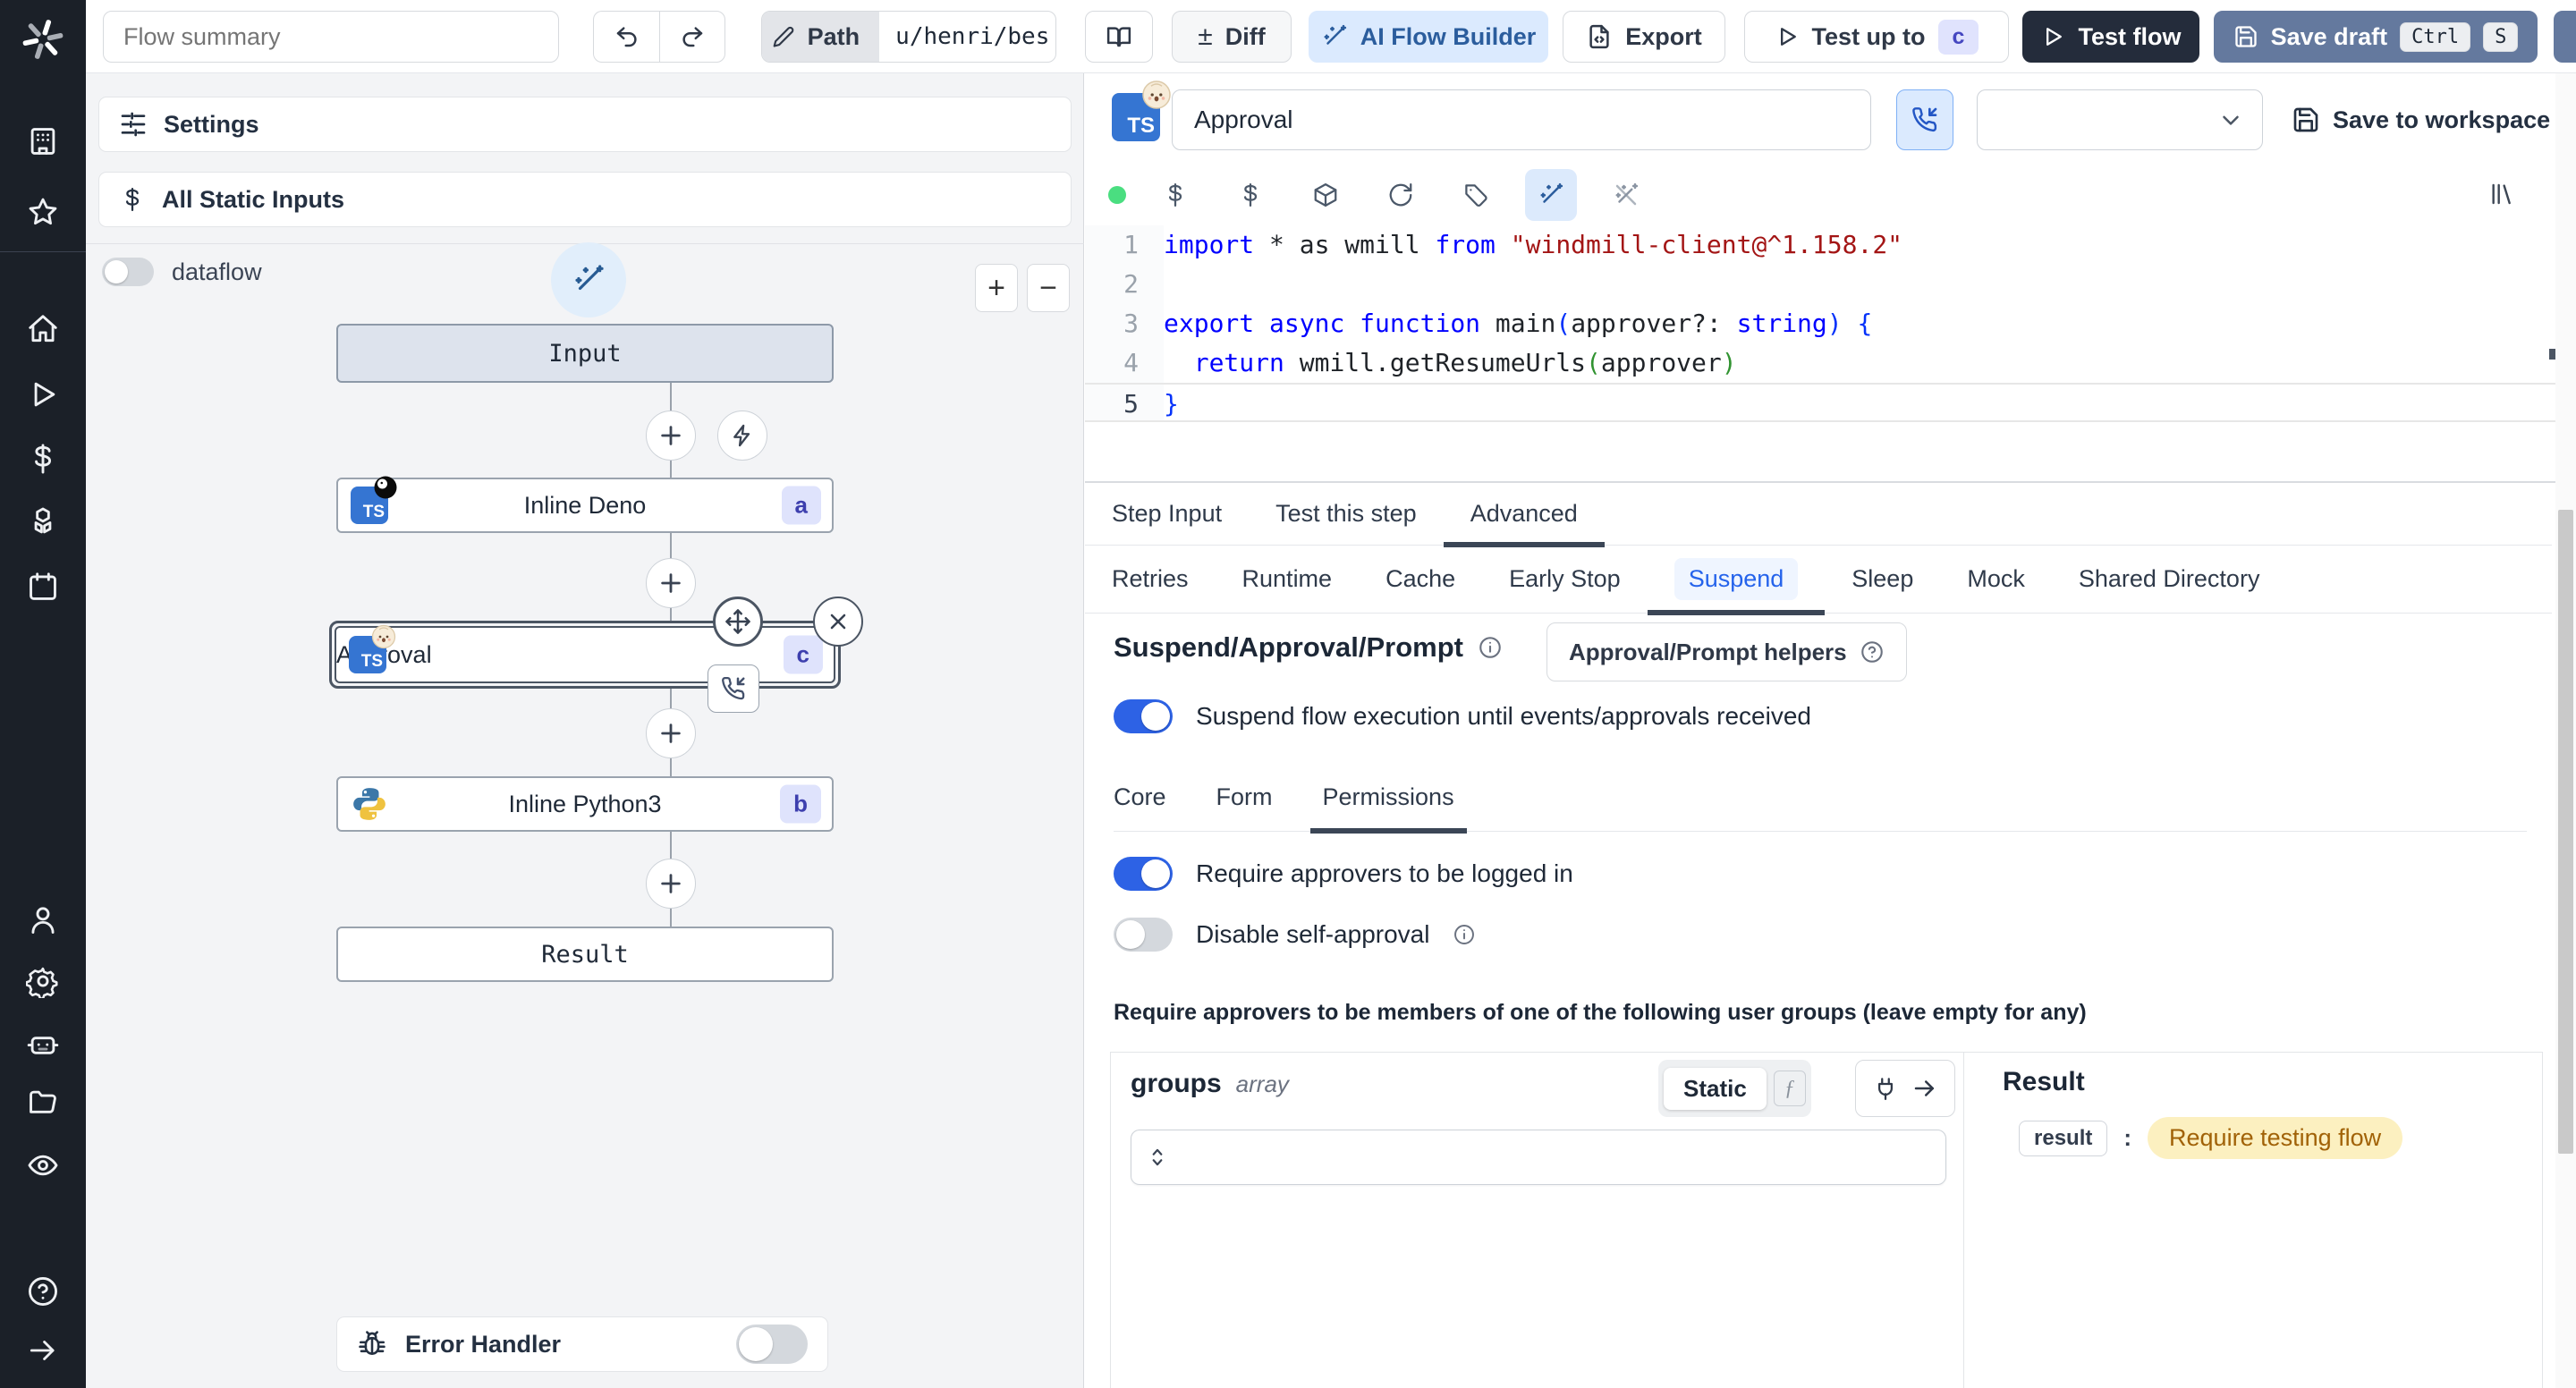  Describe the element at coordinates (1119, 37) in the screenshot. I see `docs-button` at that location.